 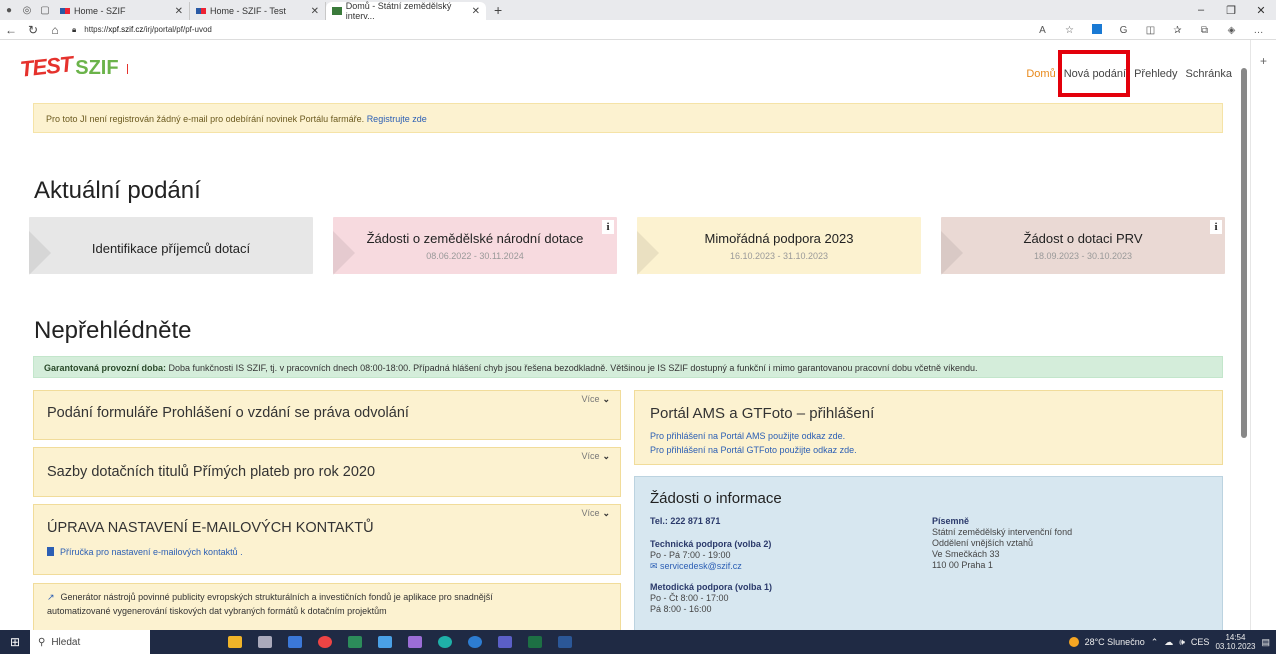 What do you see at coordinates (73, 66) in the screenshot?
I see `szif-logo: TEST SZIF` at bounding box center [73, 66].